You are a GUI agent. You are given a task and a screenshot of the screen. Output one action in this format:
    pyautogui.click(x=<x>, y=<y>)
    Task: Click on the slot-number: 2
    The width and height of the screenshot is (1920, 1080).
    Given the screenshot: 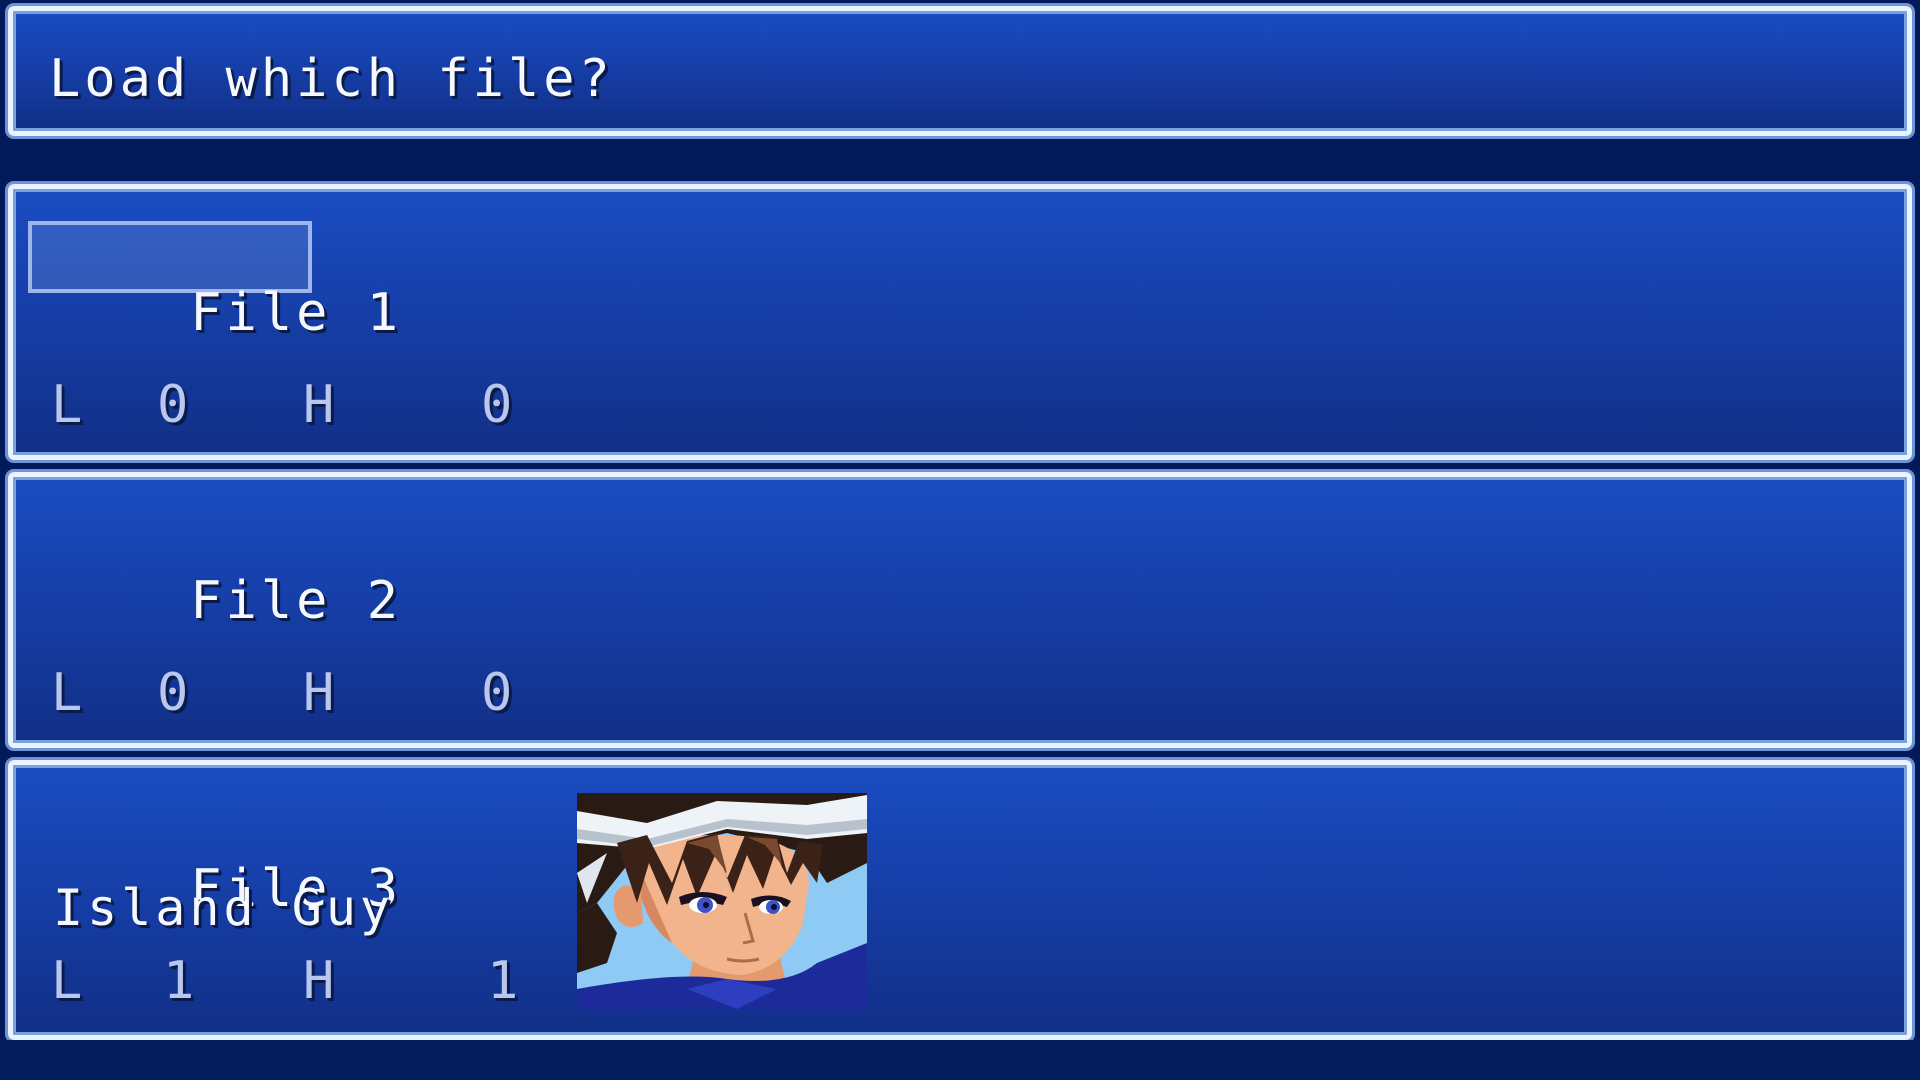 What is the action you would take?
    pyautogui.click(x=384, y=601)
    